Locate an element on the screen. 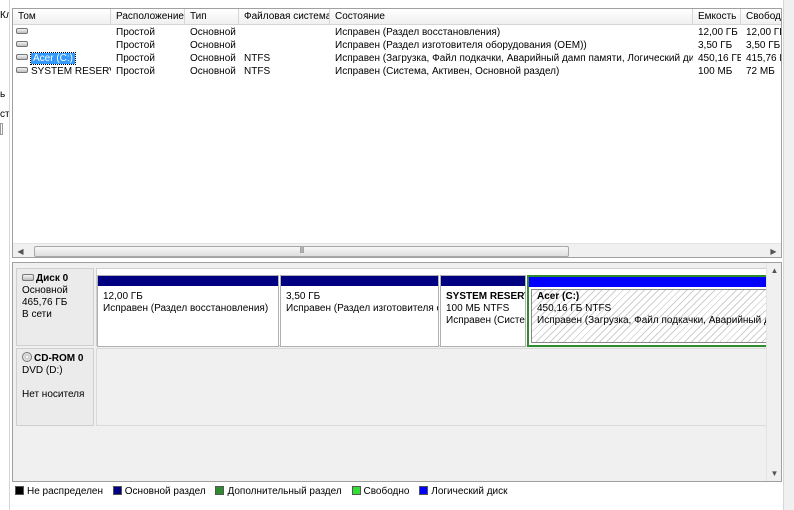 The width and height of the screenshot is (794, 510). volume-name-cell: Acer (C:) is located at coordinates (63, 58).